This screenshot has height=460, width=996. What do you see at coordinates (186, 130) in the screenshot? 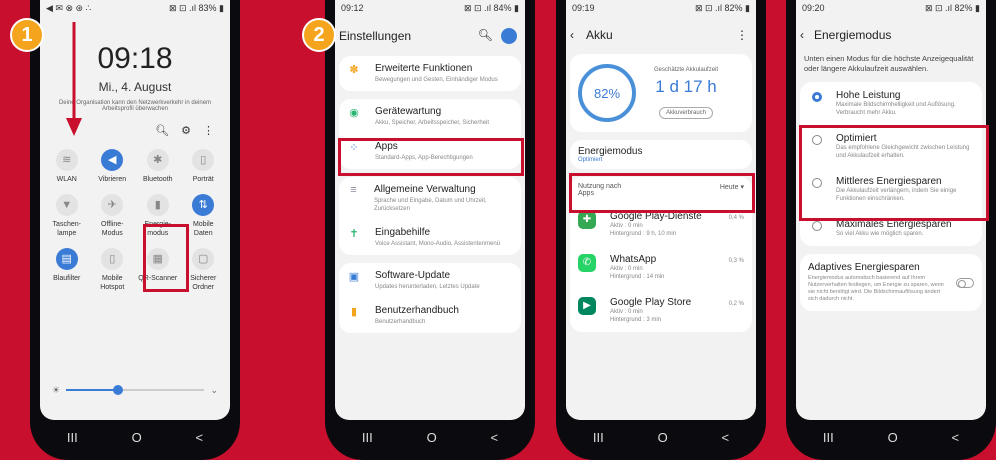
I see `gear-icon: ⚙` at bounding box center [186, 130].